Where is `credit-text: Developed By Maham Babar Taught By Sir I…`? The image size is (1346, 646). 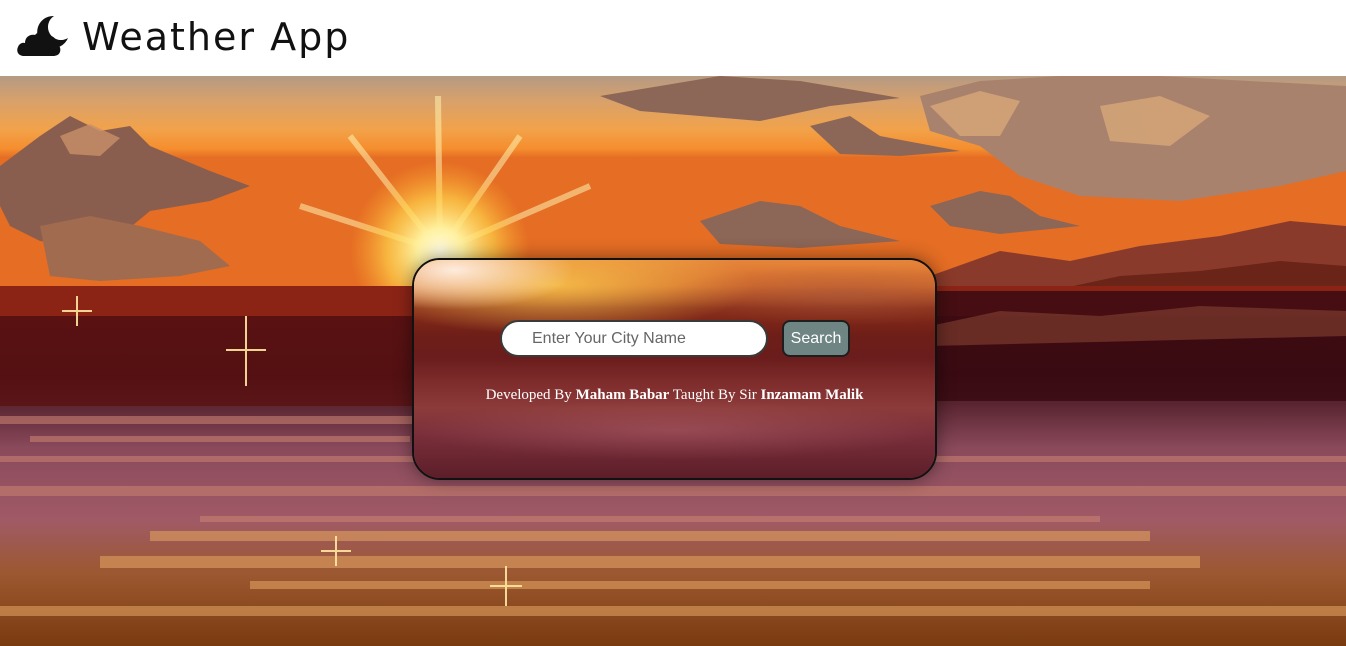 credit-text: Developed By Maham Babar Taught By Sir I… is located at coordinates (674, 395).